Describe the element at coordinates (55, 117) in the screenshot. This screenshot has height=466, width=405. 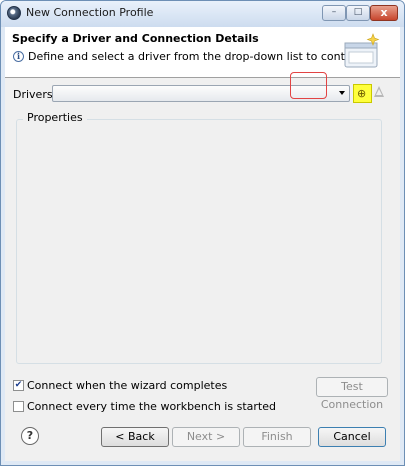
I see `properties-label: Properties` at that location.